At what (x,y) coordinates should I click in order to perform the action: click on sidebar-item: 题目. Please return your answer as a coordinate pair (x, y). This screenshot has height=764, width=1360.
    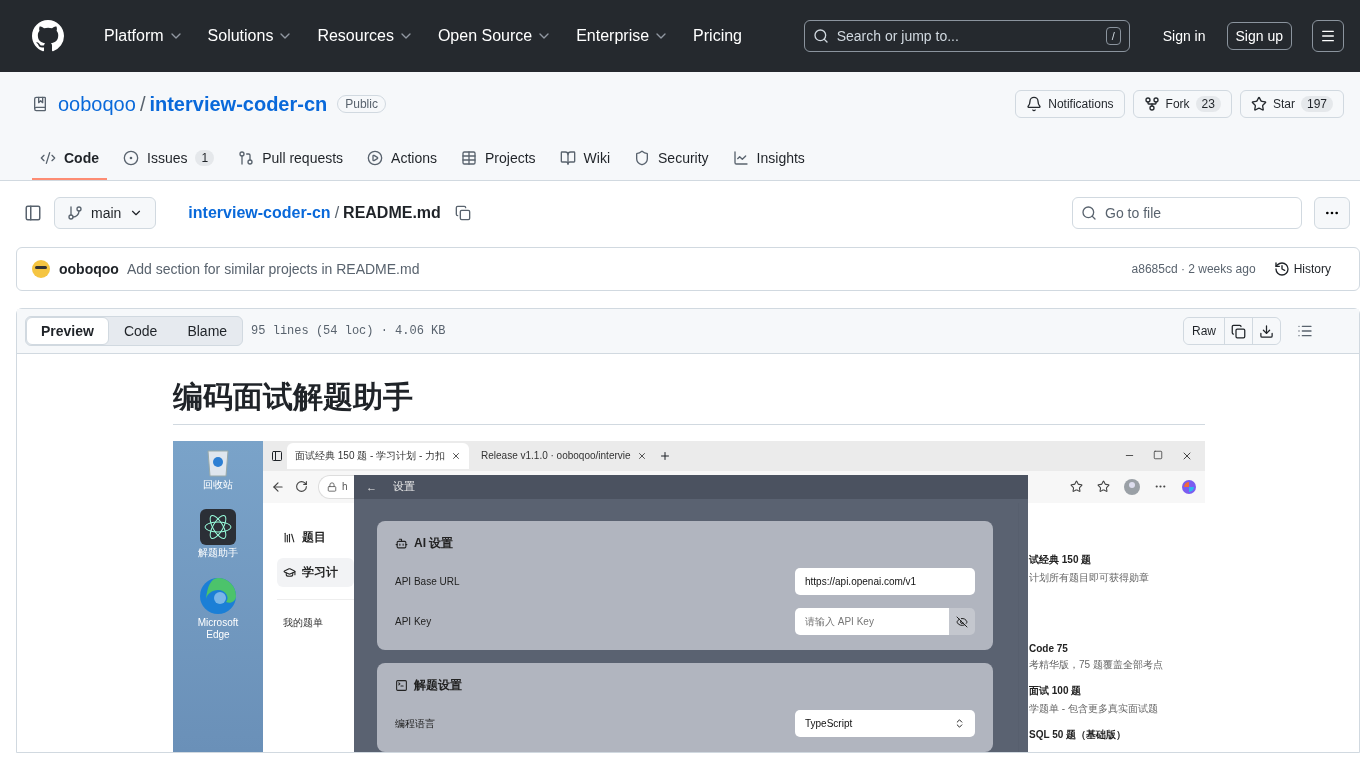
    Looking at the image, I should click on (315, 537).